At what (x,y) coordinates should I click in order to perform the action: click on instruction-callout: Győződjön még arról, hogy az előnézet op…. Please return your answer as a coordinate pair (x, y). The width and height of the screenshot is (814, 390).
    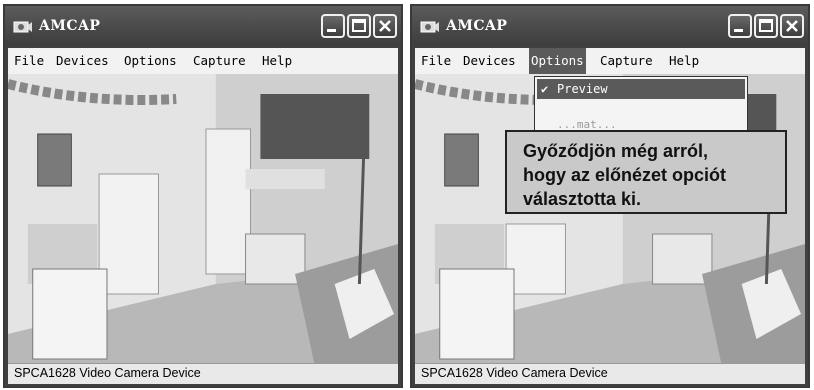
    Looking at the image, I should click on (646, 172).